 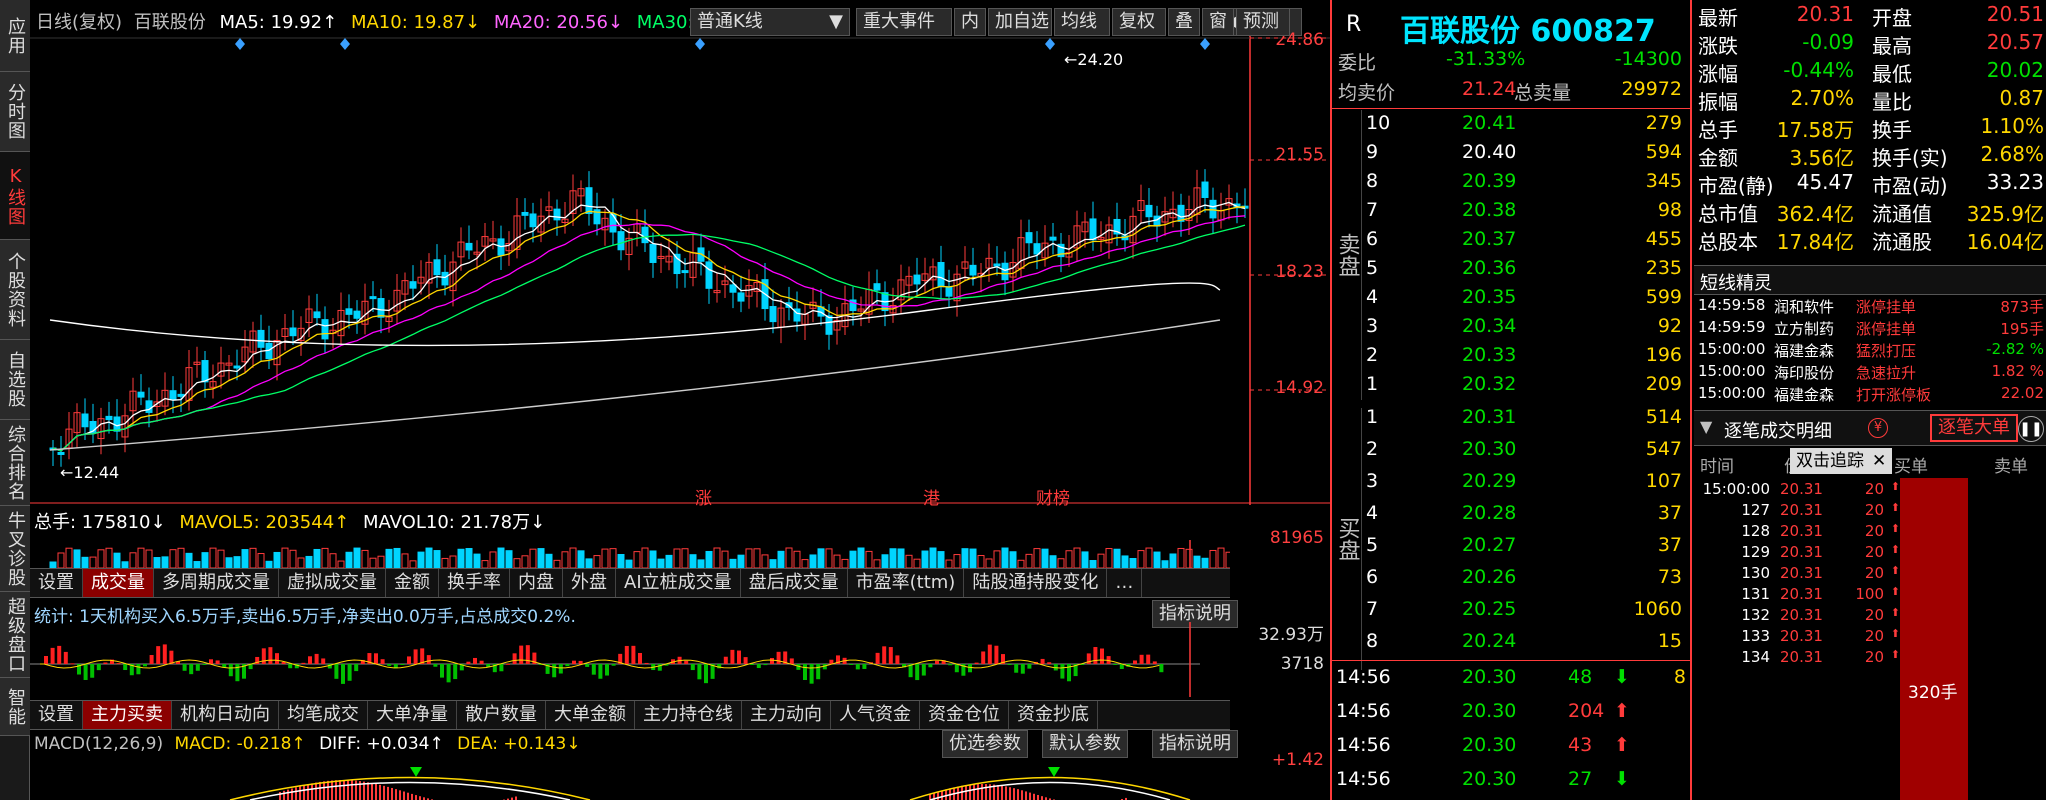 What do you see at coordinates (875, 715) in the screenshot?
I see `indicator-tab: 人气资金` at bounding box center [875, 715].